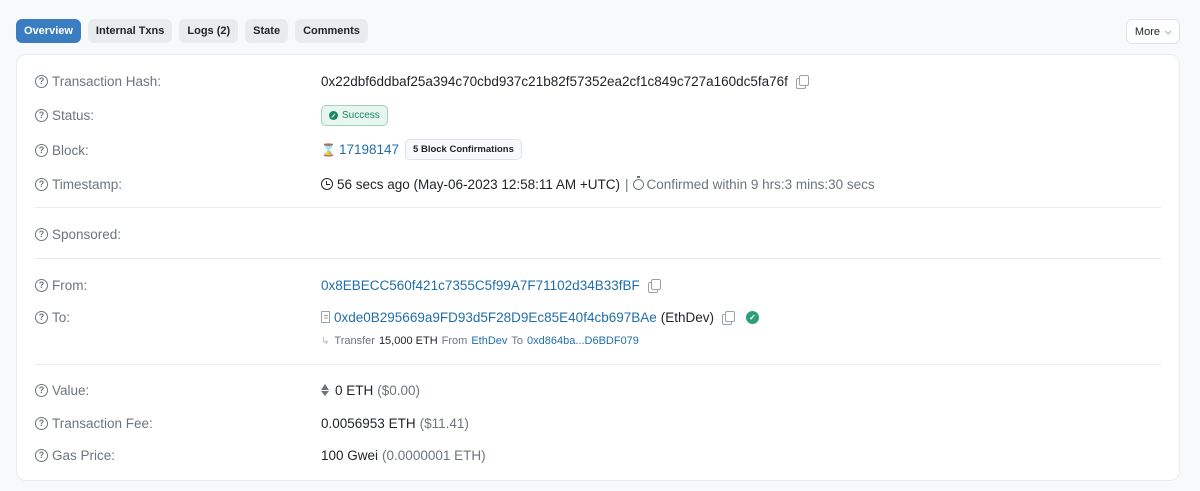 The width and height of the screenshot is (1200, 491). What do you see at coordinates (489, 341) in the screenshot?
I see `transfer-from-link: EthDev` at bounding box center [489, 341].